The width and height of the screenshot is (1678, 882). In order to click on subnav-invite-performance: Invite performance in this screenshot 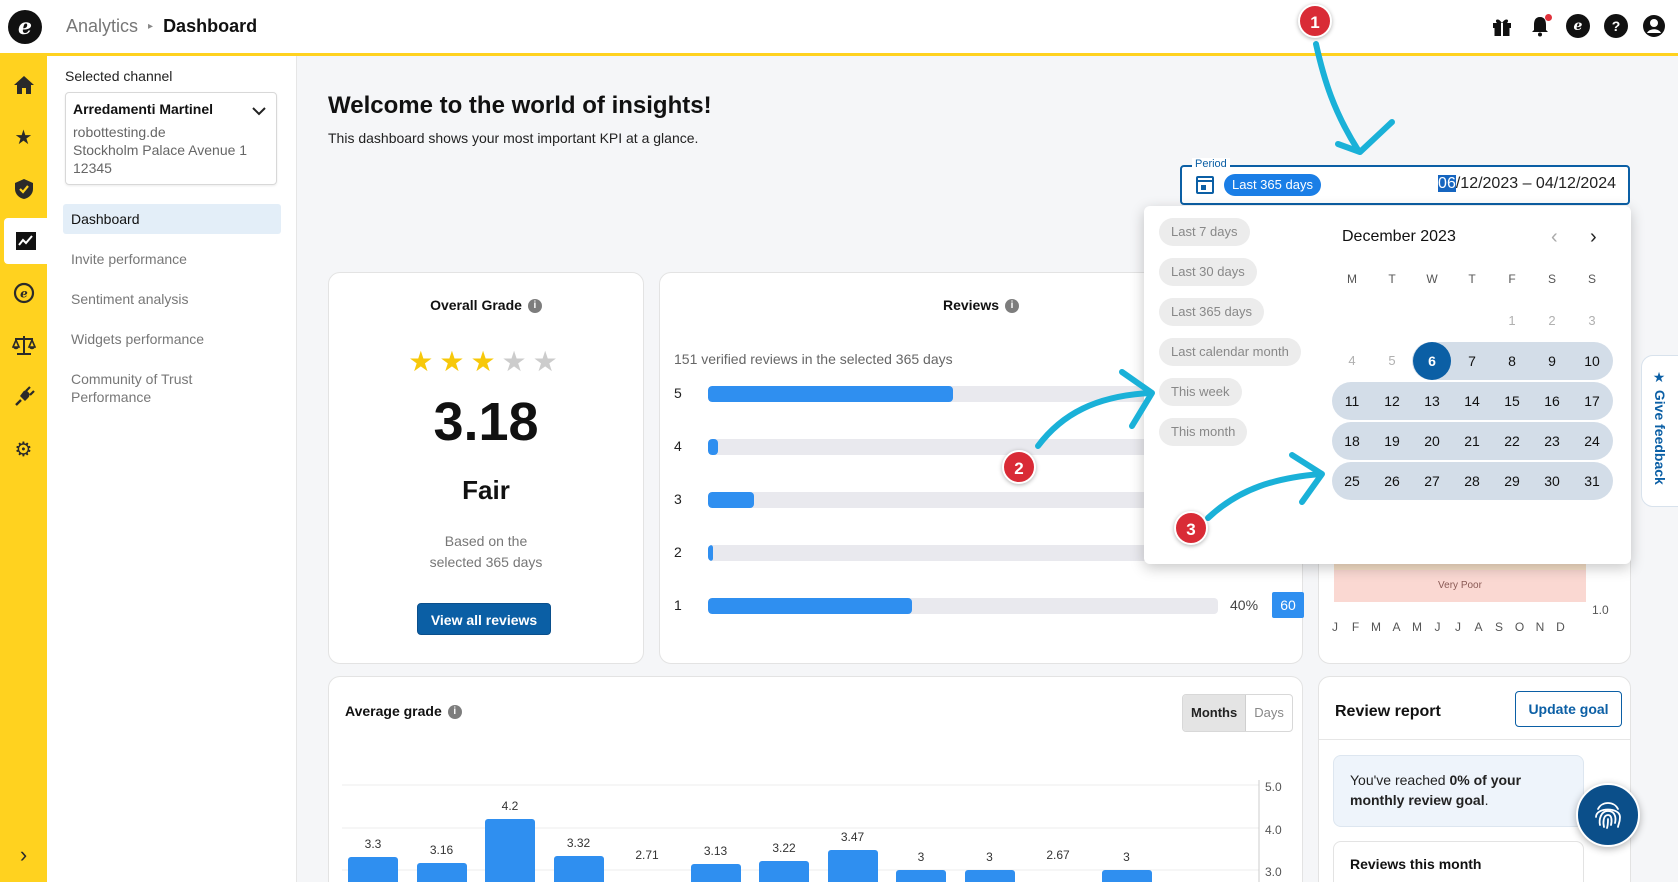, I will do `click(172, 259)`.